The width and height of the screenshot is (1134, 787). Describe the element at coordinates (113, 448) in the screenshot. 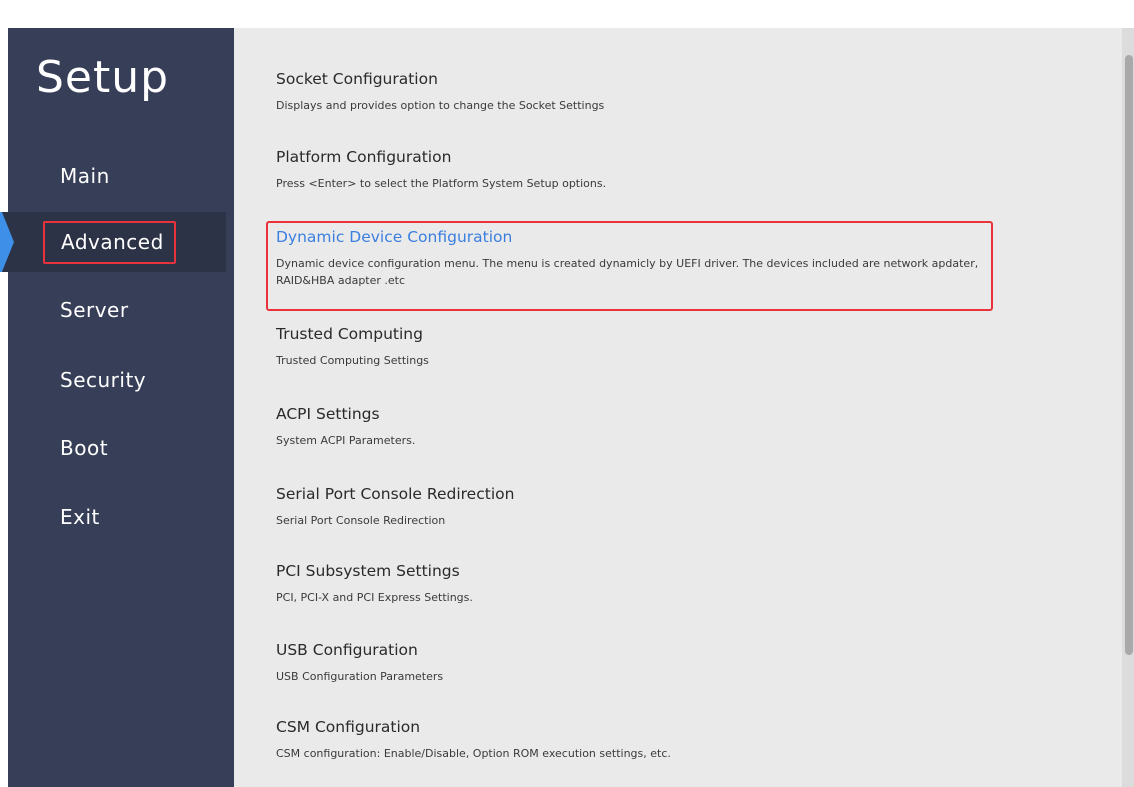

I see `nav-item-boot: Boot` at that location.